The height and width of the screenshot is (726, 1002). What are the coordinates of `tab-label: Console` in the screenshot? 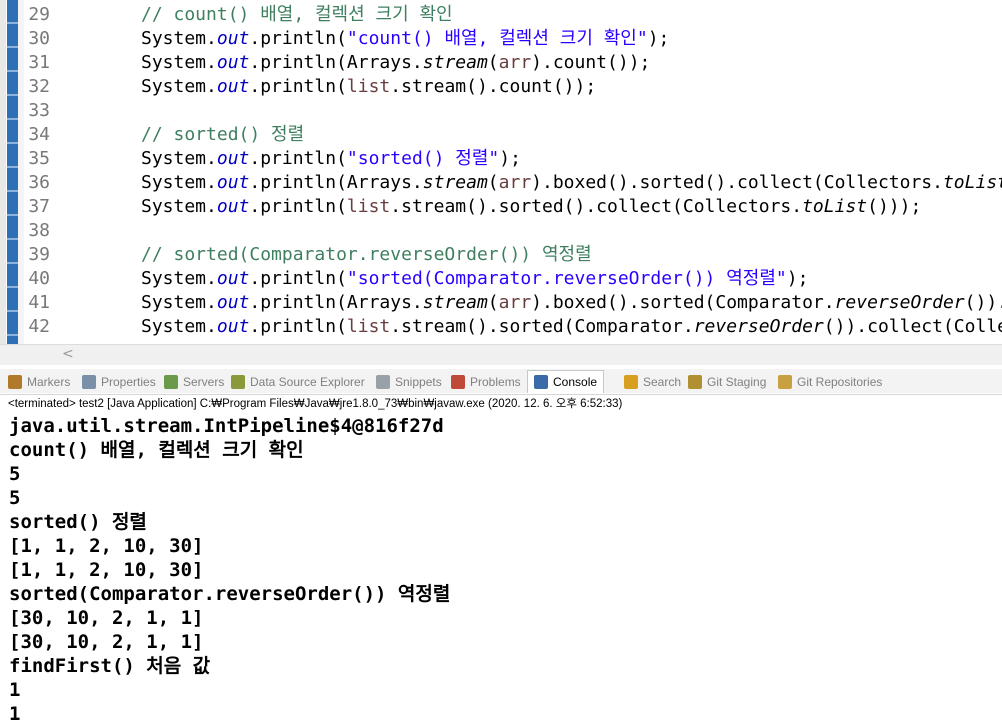 It's located at (575, 382).